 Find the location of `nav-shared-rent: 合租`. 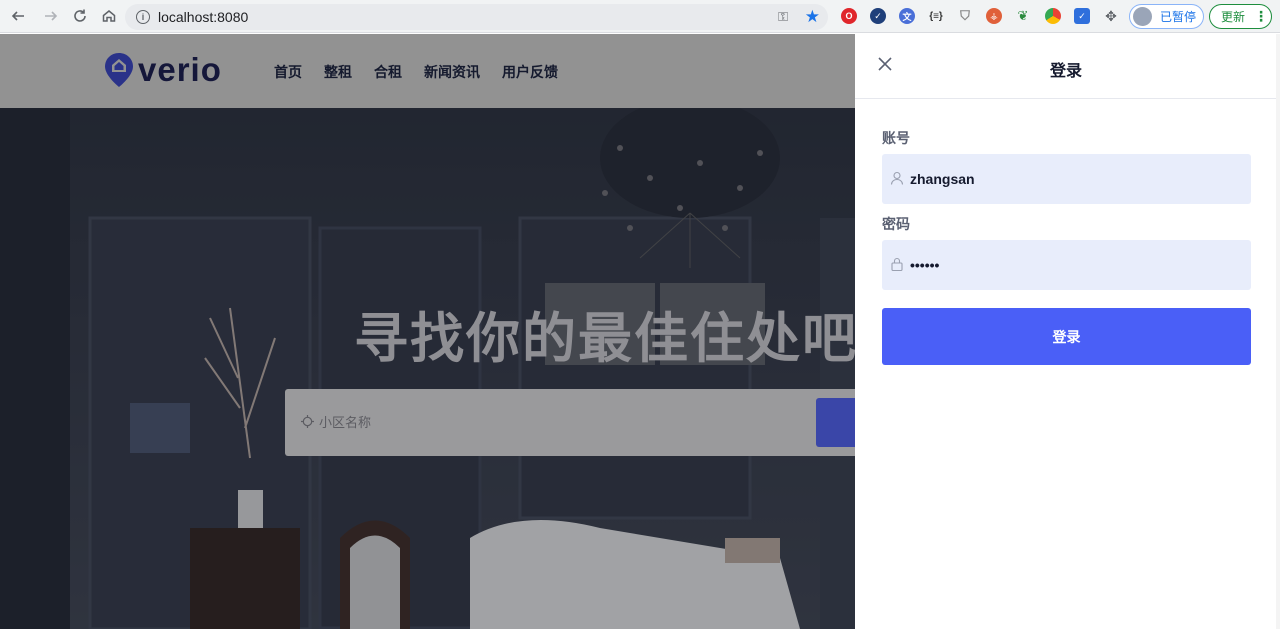

nav-shared-rent: 合租 is located at coordinates (388, 72).